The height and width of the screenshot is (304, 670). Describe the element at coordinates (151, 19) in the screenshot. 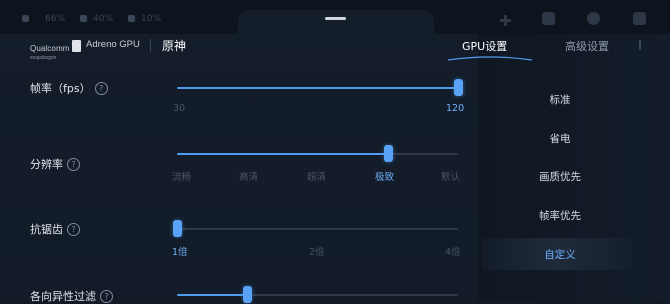

I see `status-item-3: 10%` at that location.